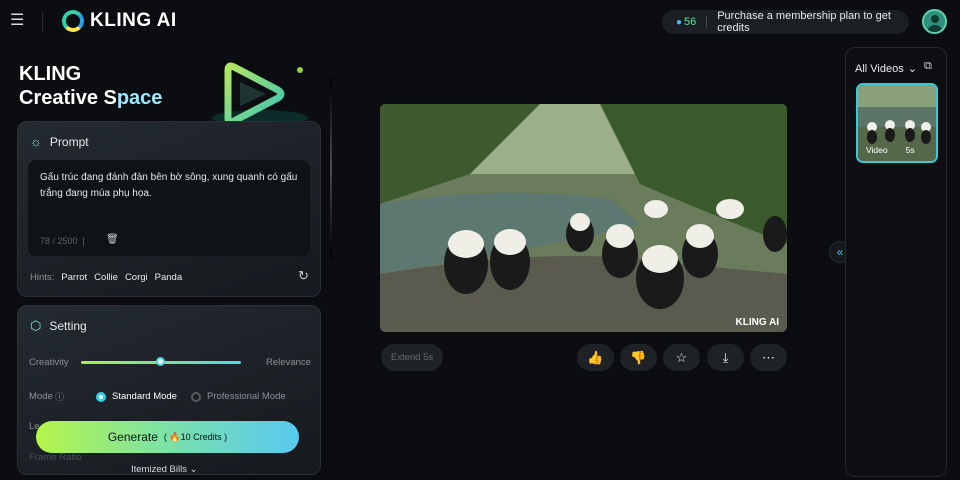 The width and height of the screenshot is (960, 480). Describe the element at coordinates (877, 150) in the screenshot. I see `thumbnail-type: Video` at that location.